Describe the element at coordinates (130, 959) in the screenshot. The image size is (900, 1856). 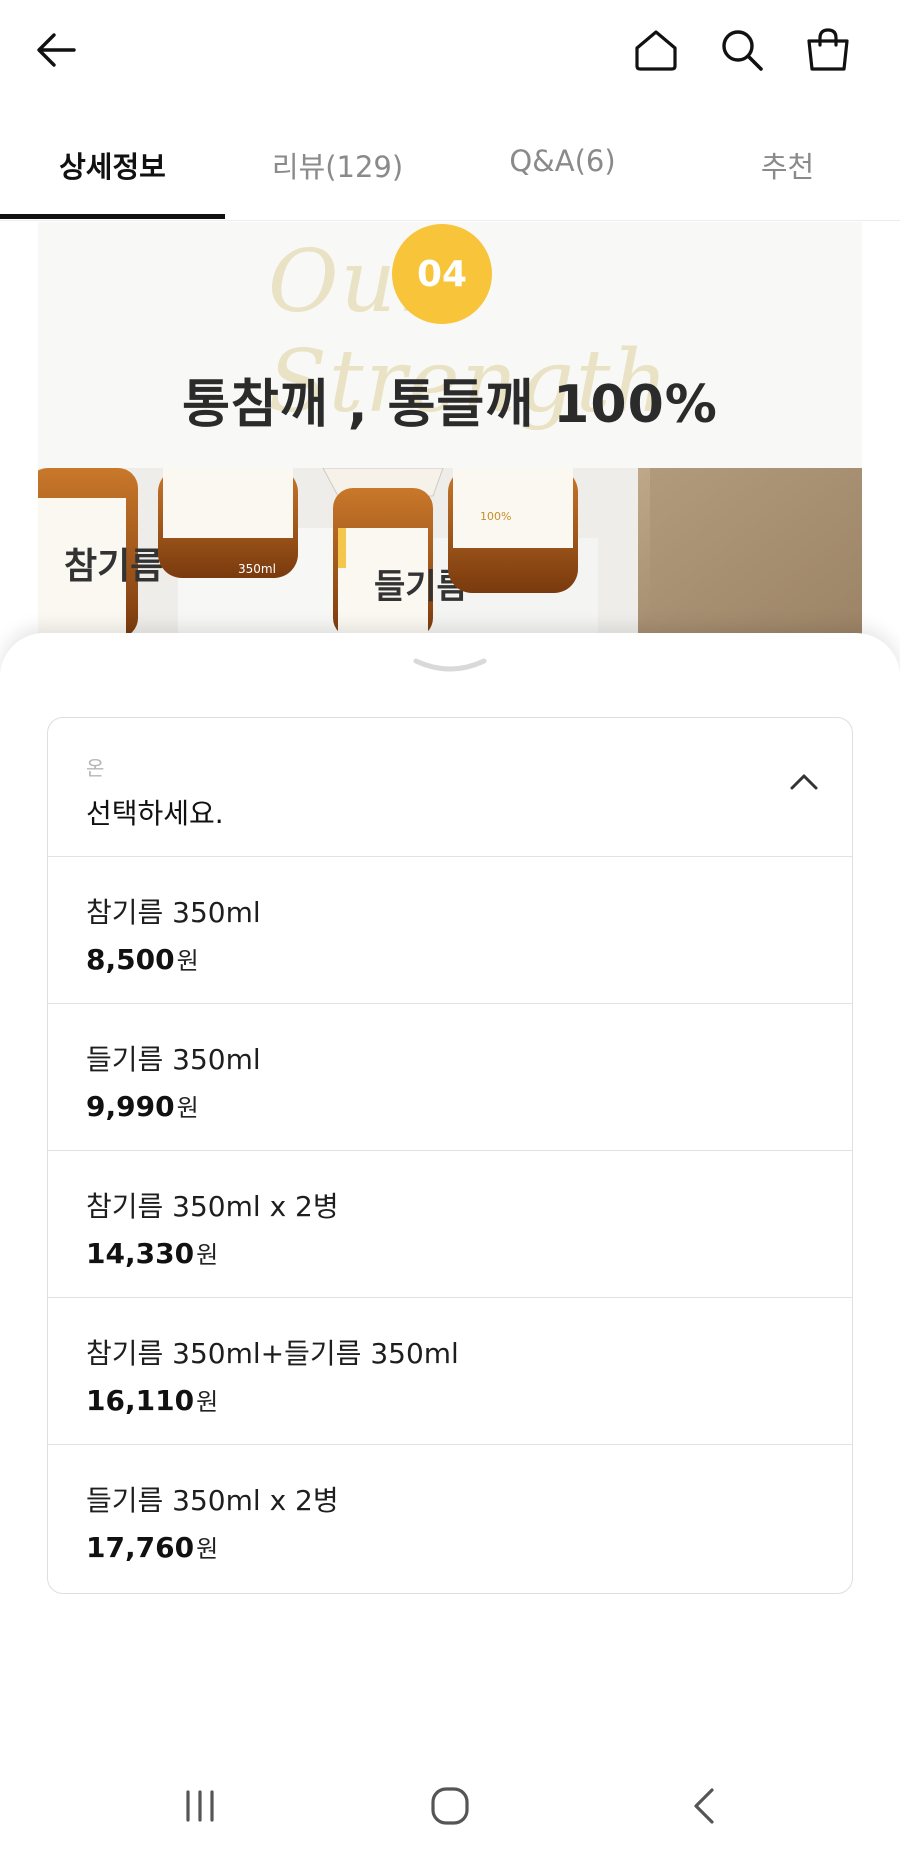
I see `option-price-value: 8,500` at that location.